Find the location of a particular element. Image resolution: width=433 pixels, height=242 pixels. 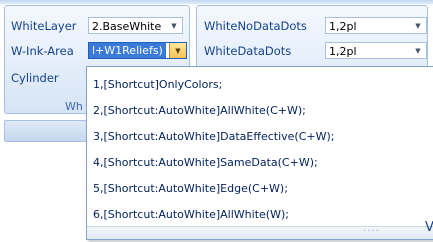

white-data-dots-combo: 1,2pl ▼ is located at coordinates (376, 50).